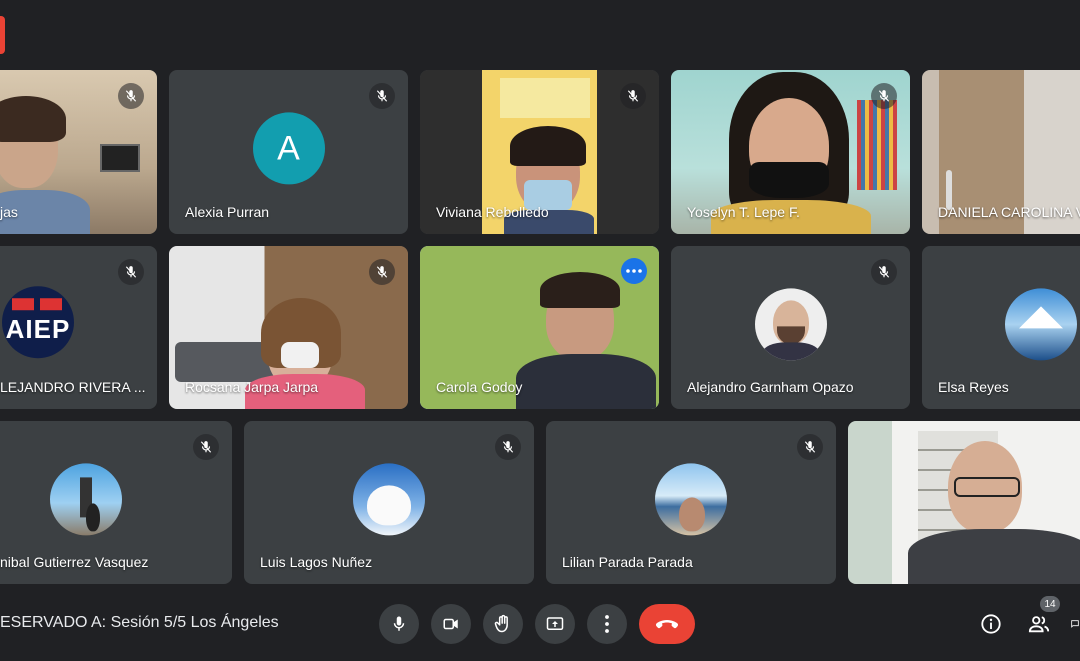 This screenshot has height=661, width=1080. I want to click on video-feed, so click(964, 502).